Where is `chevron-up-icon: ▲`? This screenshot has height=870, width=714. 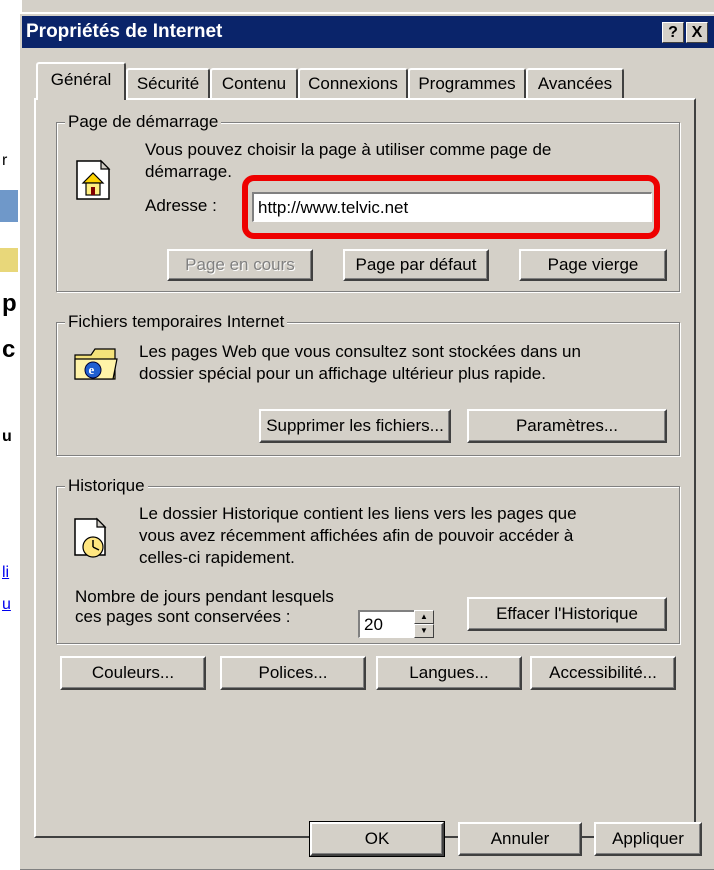 chevron-up-icon: ▲ is located at coordinates (424, 617).